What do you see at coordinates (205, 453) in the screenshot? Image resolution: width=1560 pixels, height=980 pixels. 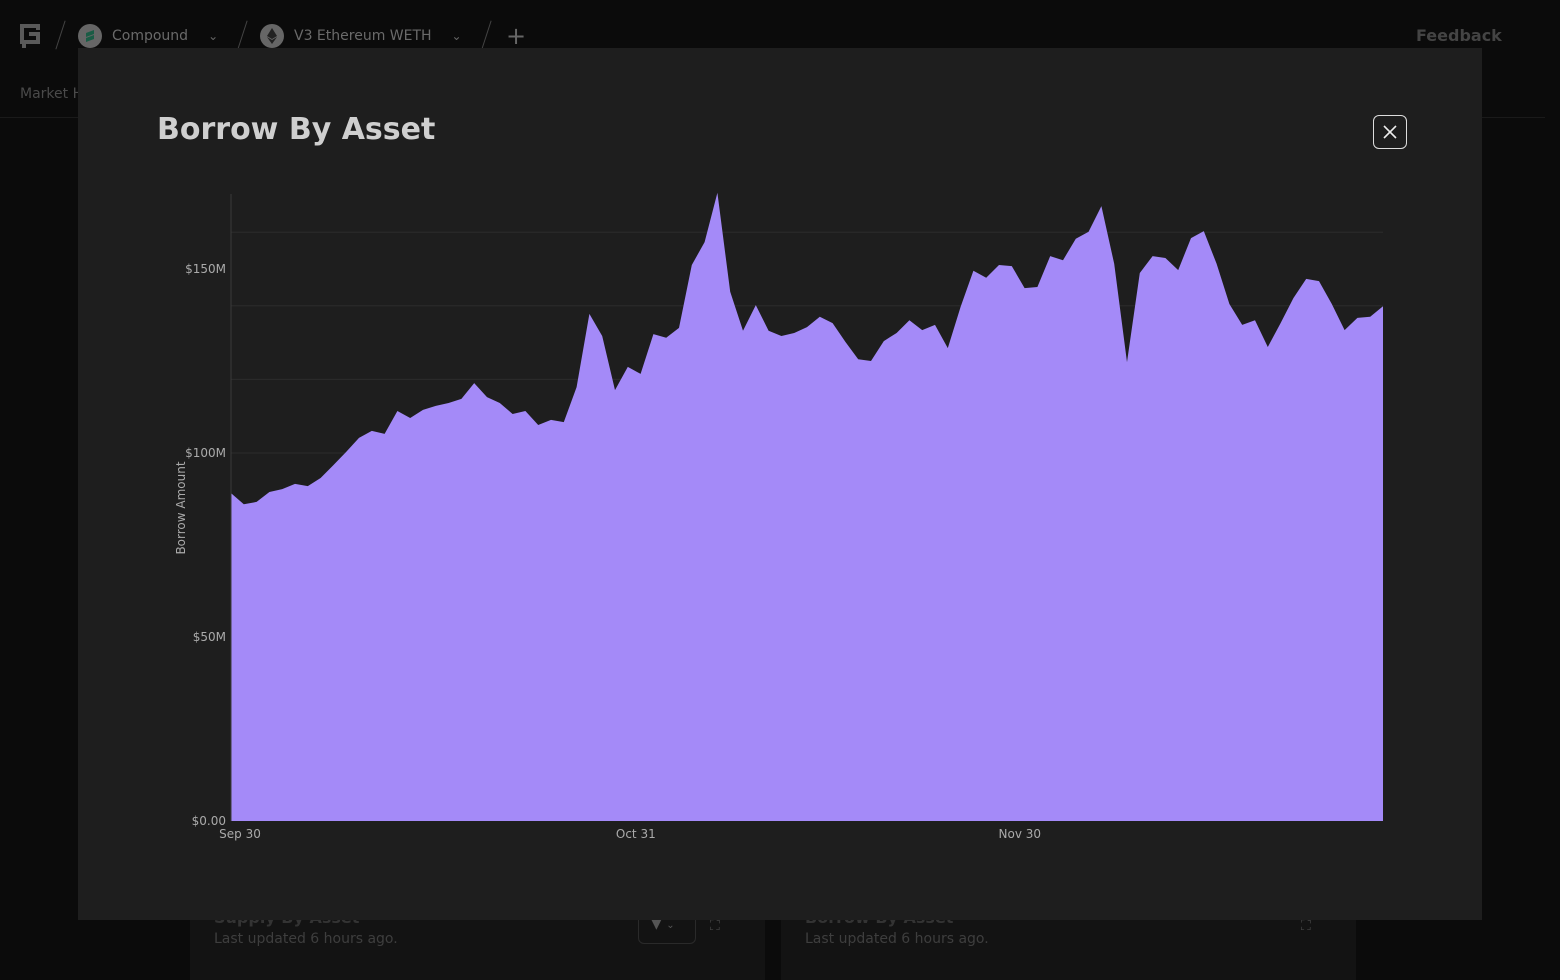 I see `y-tick-label: $100M` at bounding box center [205, 453].